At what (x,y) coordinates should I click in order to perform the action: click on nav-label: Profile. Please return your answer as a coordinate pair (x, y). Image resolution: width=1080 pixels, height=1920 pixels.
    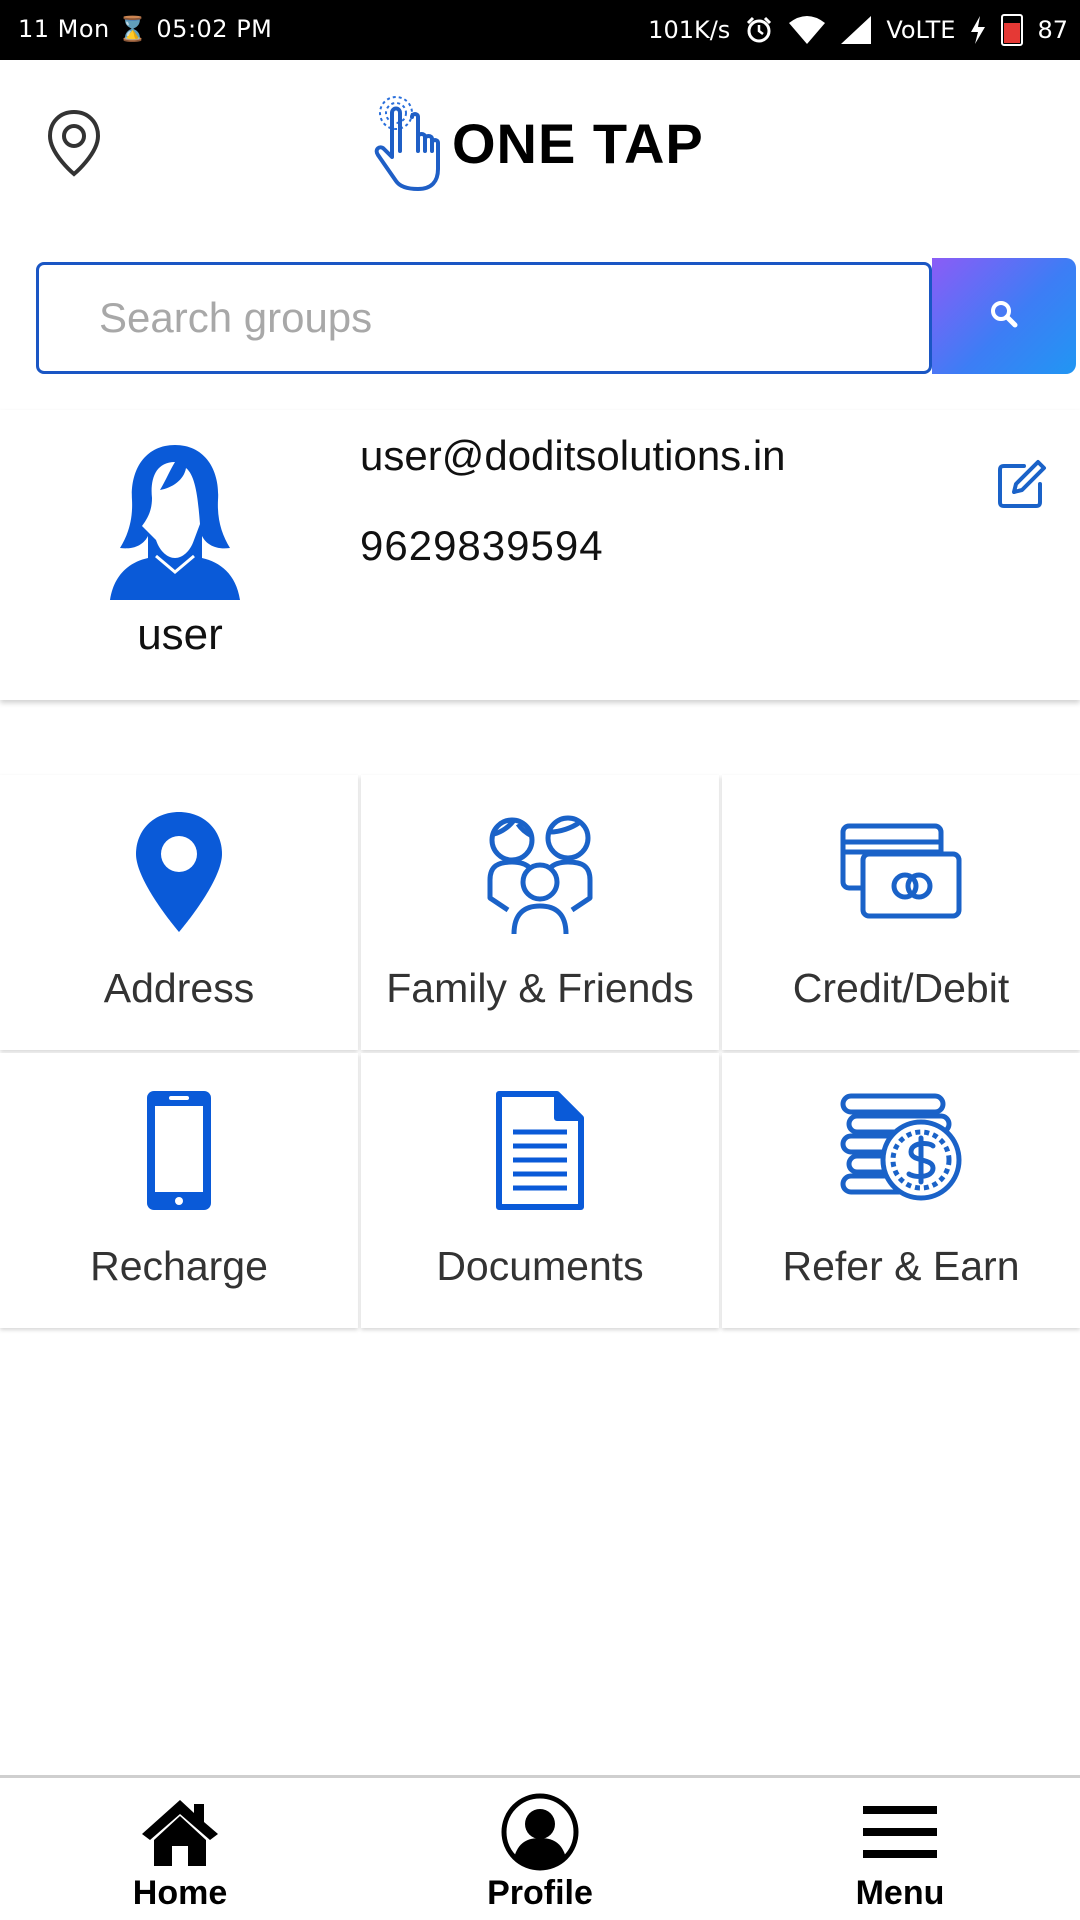
    Looking at the image, I should click on (540, 1893).